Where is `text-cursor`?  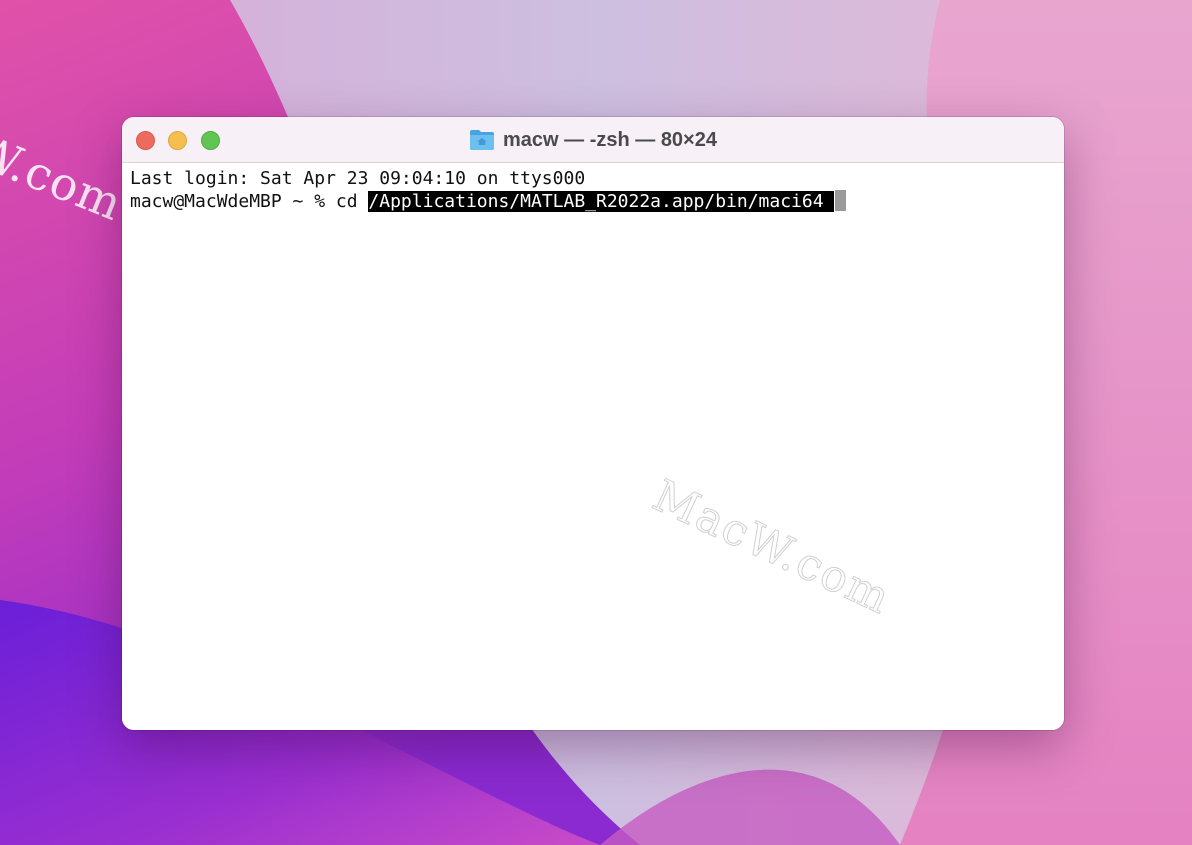
text-cursor is located at coordinates (841, 200).